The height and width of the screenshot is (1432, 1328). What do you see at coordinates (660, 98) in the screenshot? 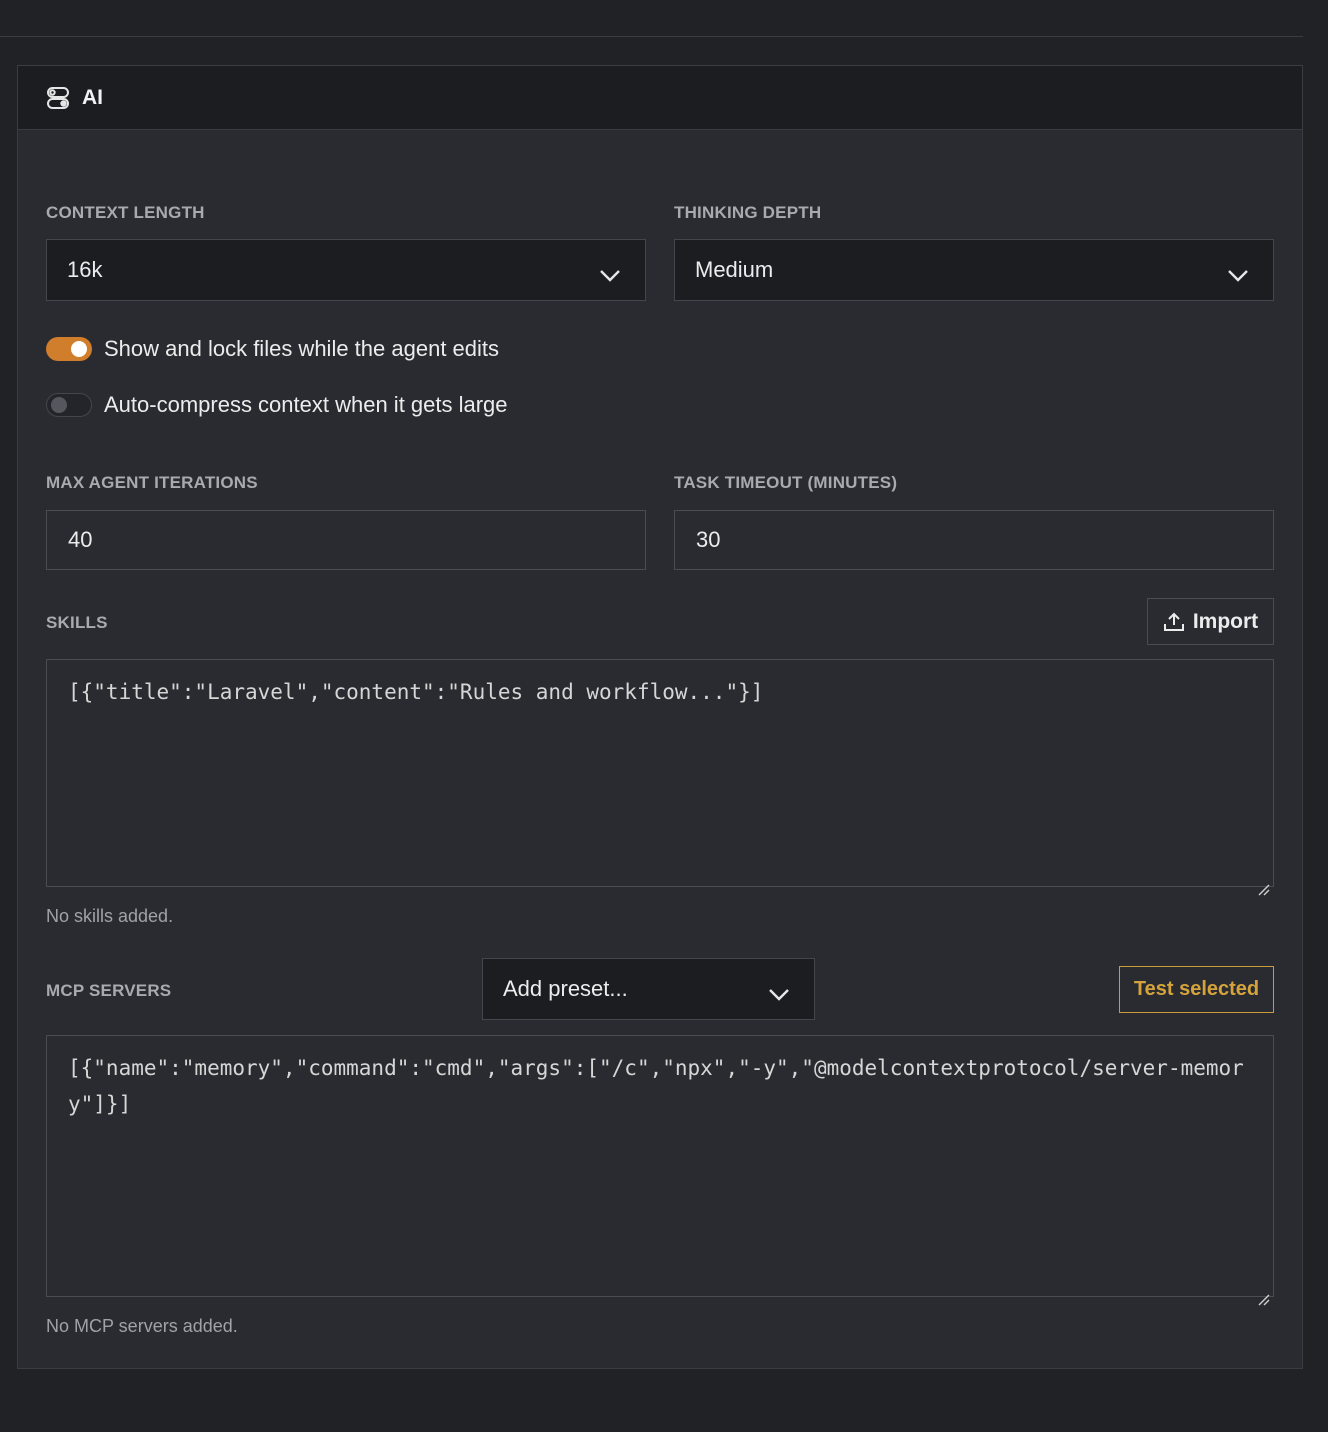
I see `panel-header: AI` at bounding box center [660, 98].